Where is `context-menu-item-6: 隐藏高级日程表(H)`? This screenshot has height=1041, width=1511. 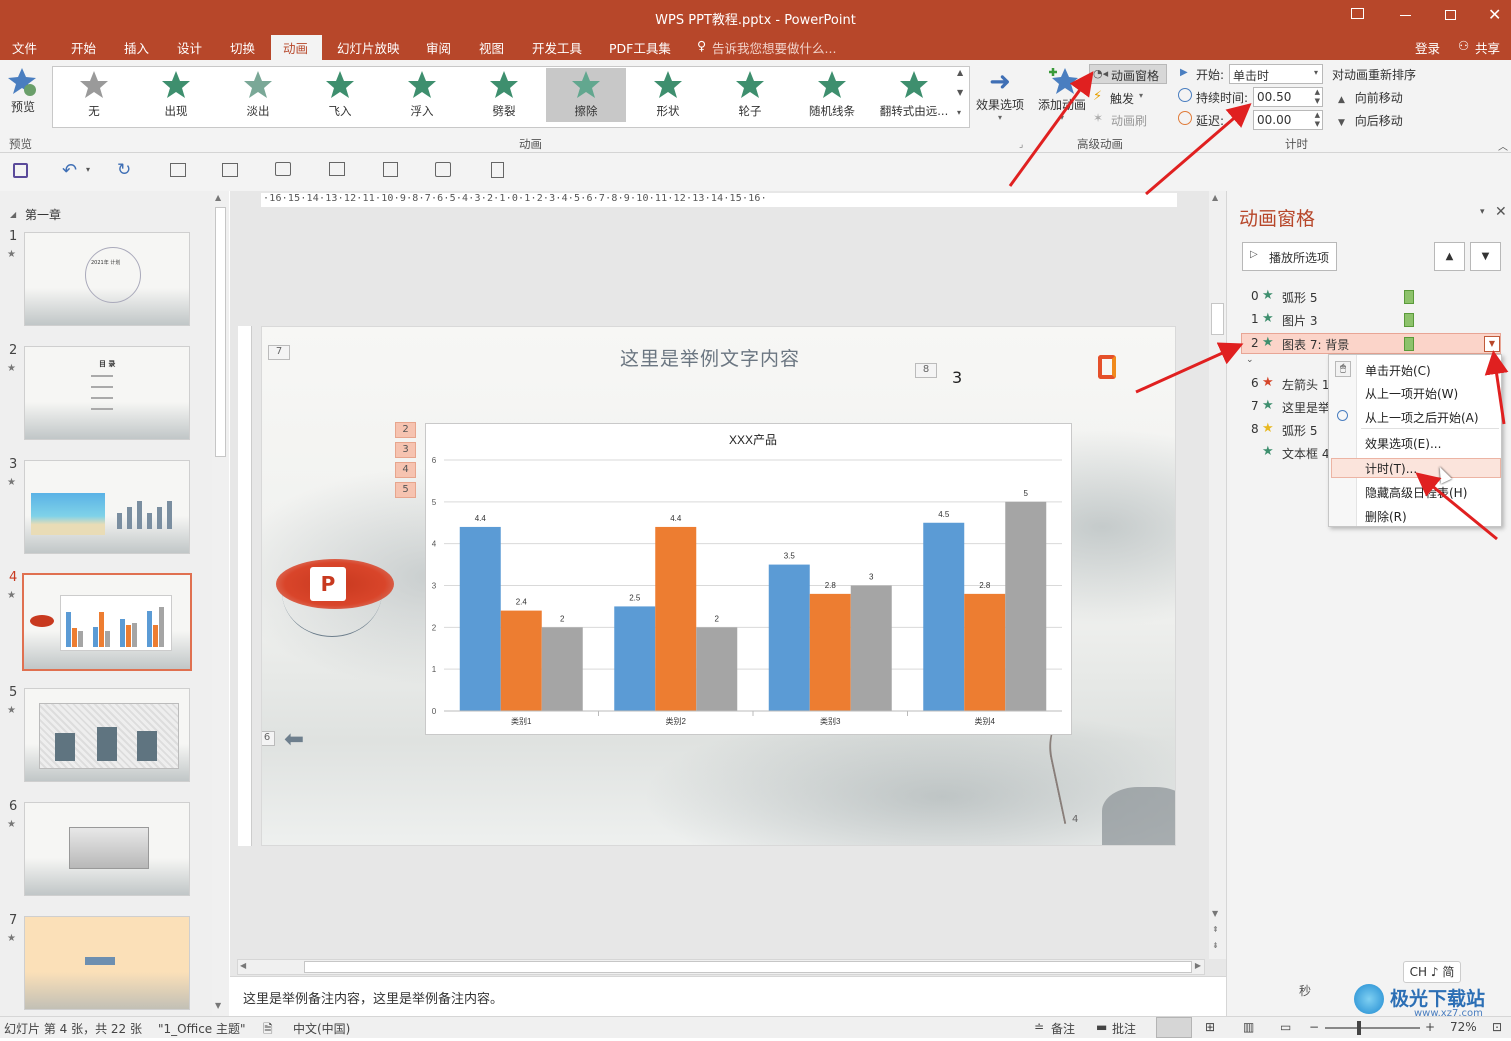 context-menu-item-6: 隐藏高级日程表(H) is located at coordinates (1416, 492).